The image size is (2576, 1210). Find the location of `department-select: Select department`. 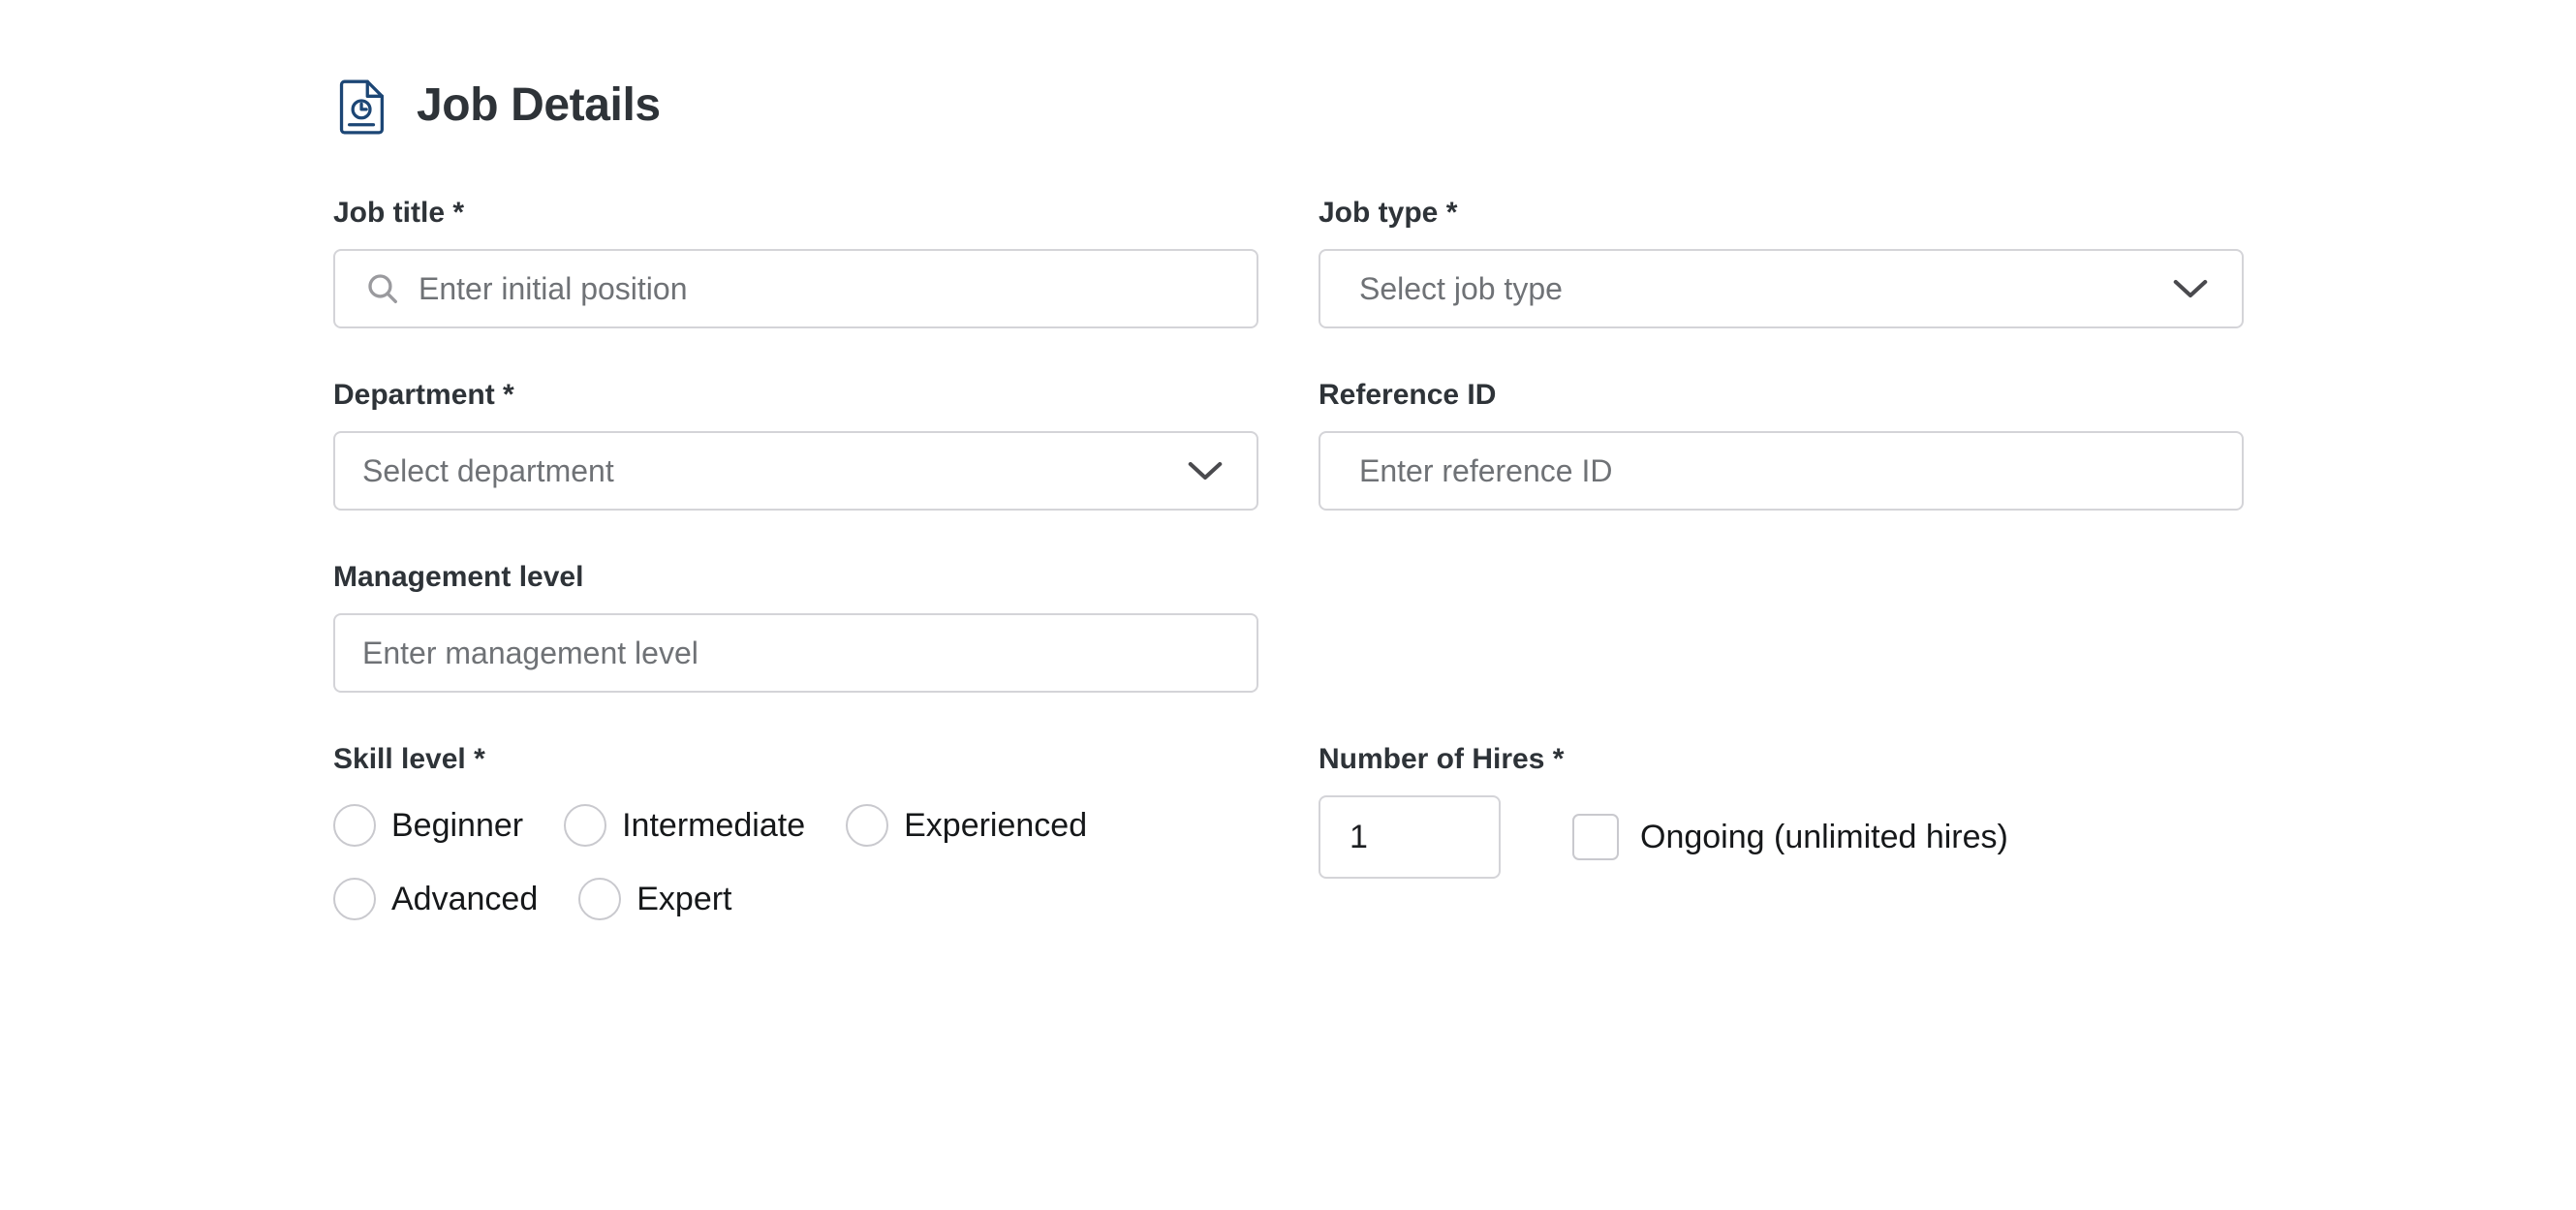

department-select: Select department is located at coordinates (795, 471).